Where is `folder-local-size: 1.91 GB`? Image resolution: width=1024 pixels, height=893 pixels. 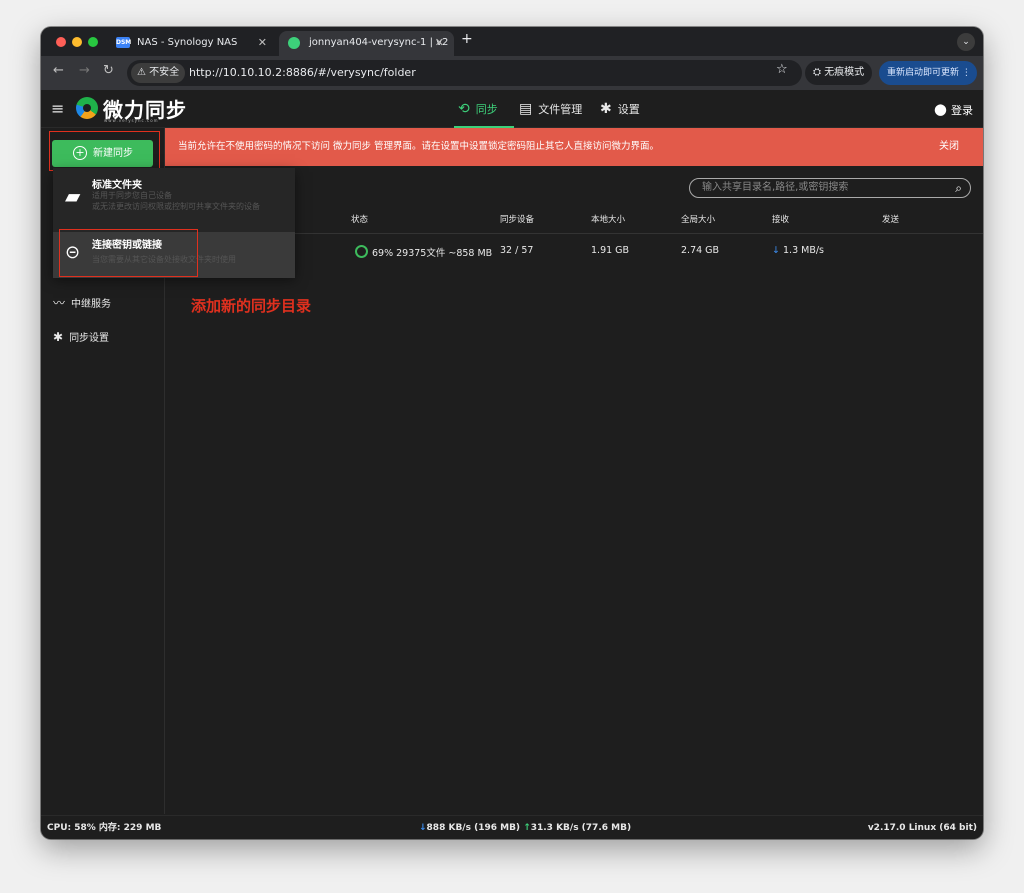
folder-local-size: 1.91 GB is located at coordinates (610, 250).